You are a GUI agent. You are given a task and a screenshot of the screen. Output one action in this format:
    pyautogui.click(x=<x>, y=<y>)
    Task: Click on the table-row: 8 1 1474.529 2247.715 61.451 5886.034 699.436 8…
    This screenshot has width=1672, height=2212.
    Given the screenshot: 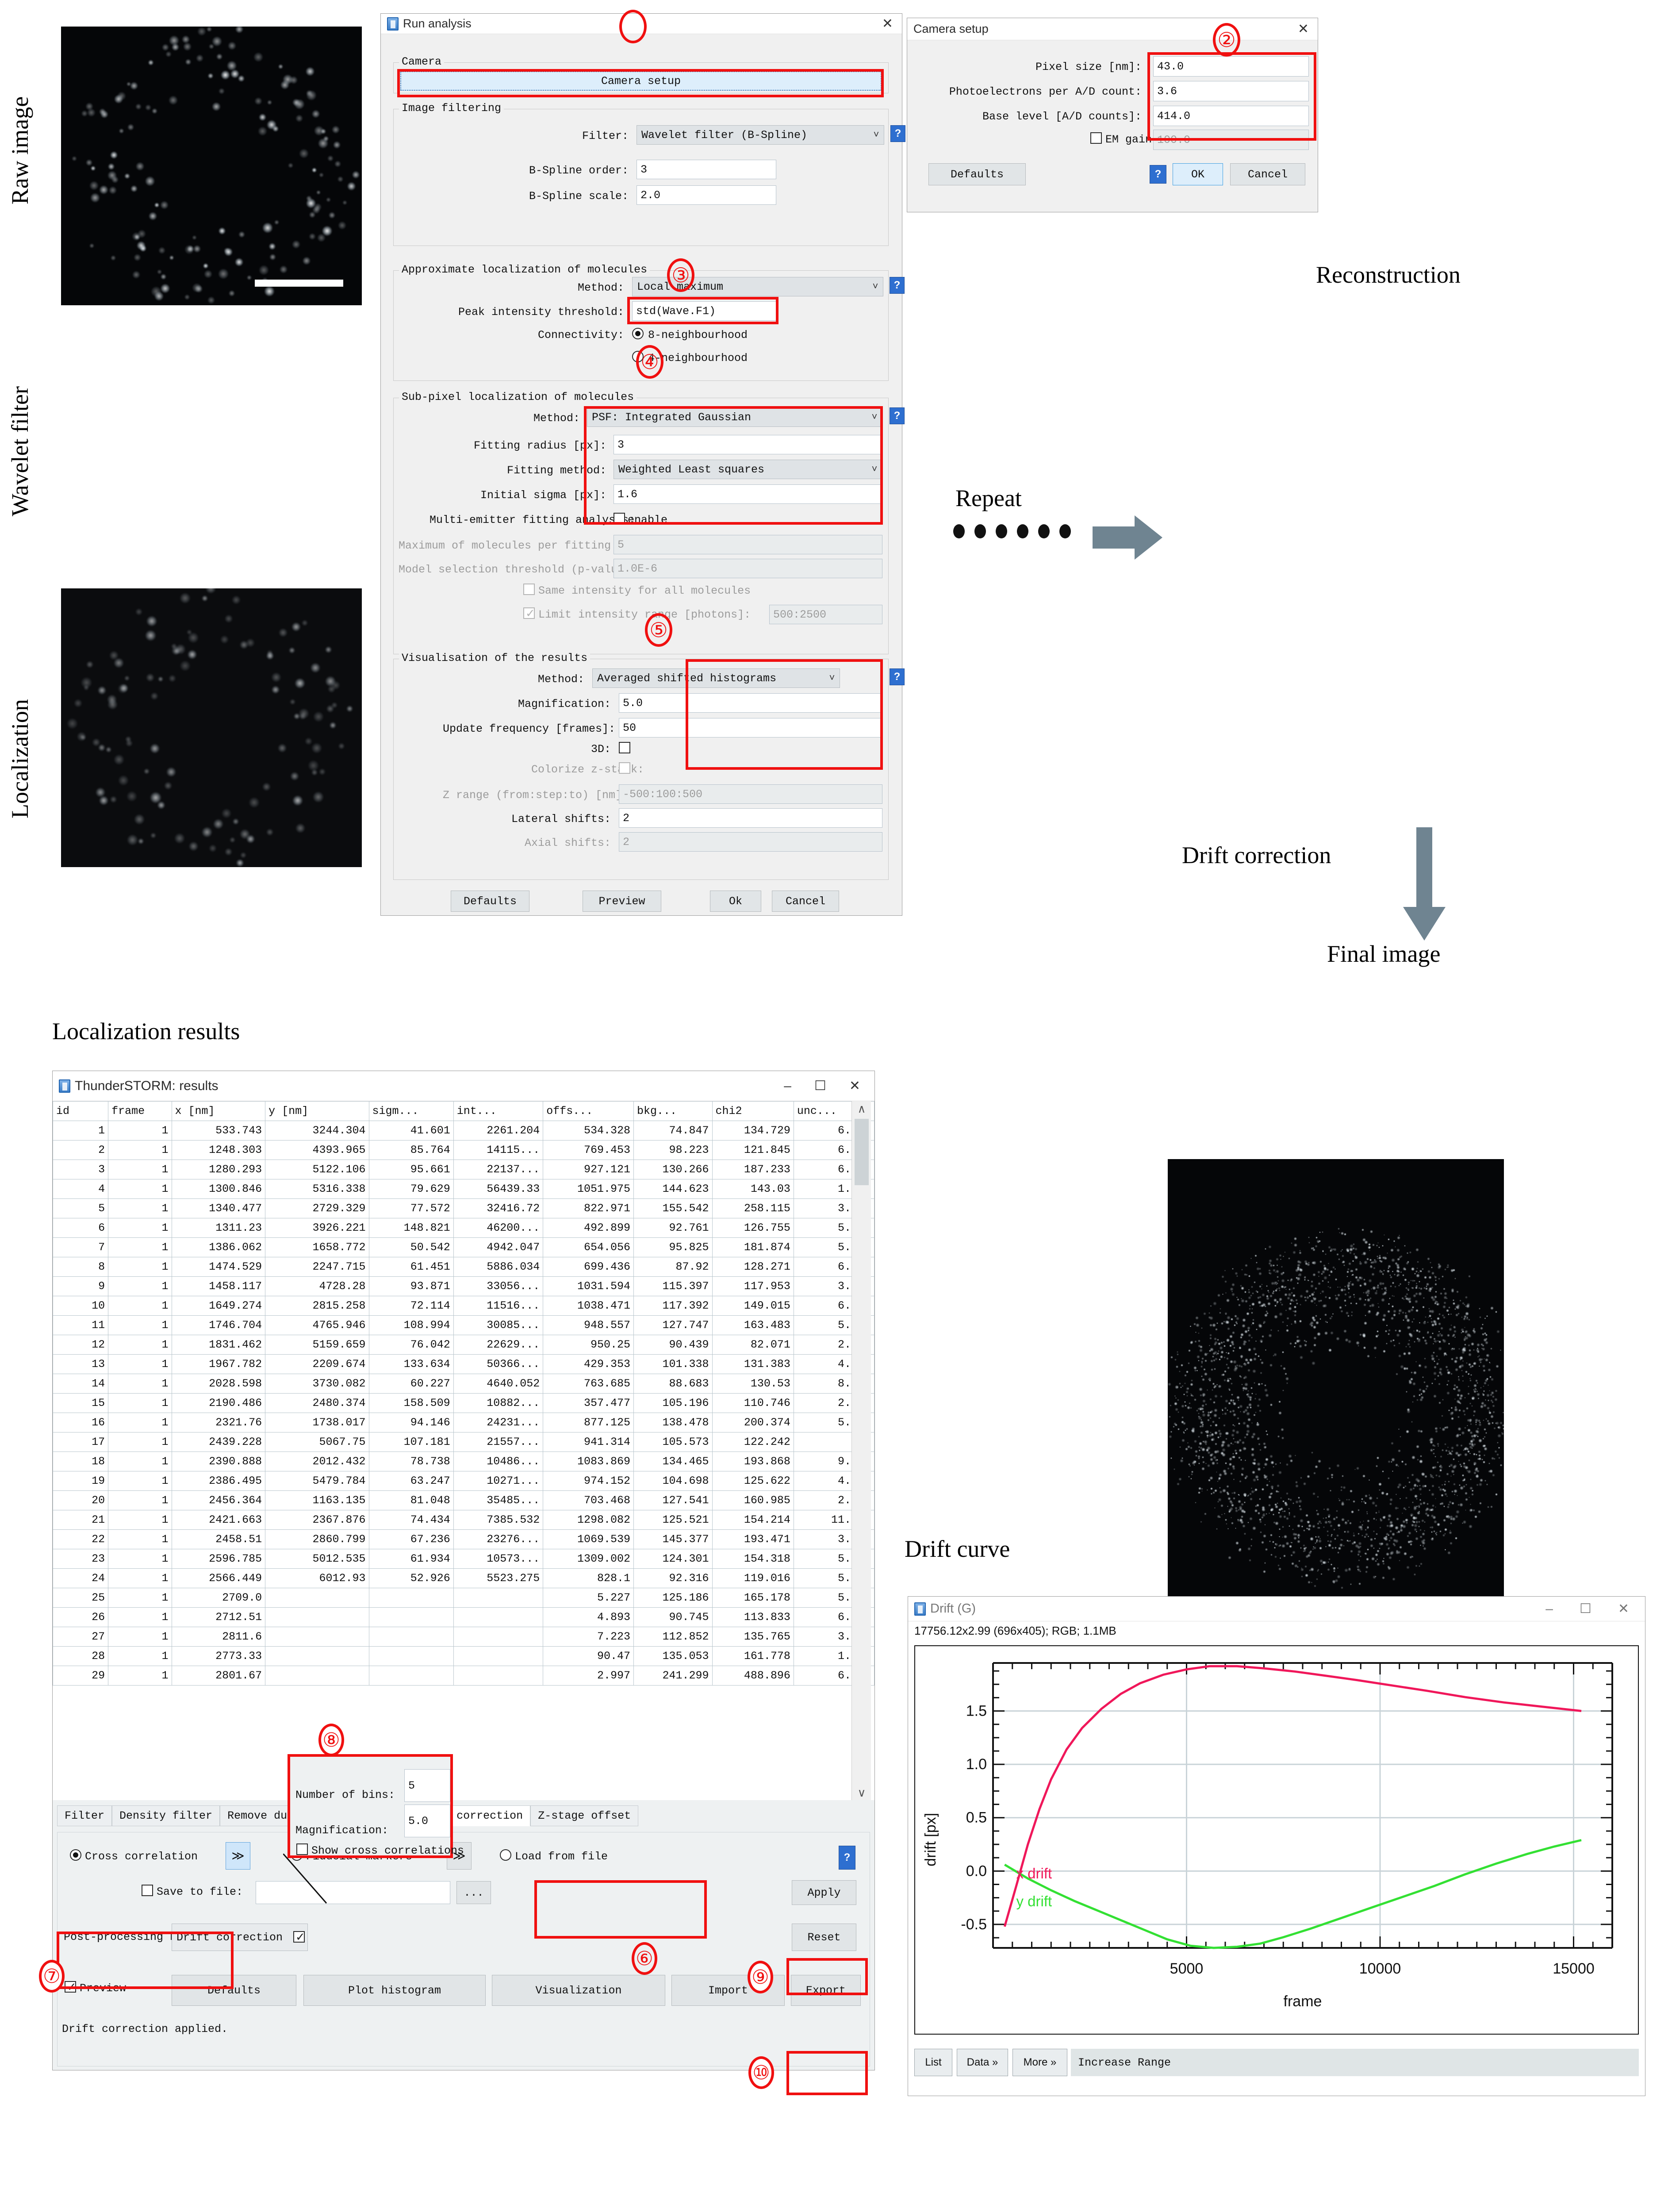 What is the action you would take?
    pyautogui.click(x=463, y=1267)
    